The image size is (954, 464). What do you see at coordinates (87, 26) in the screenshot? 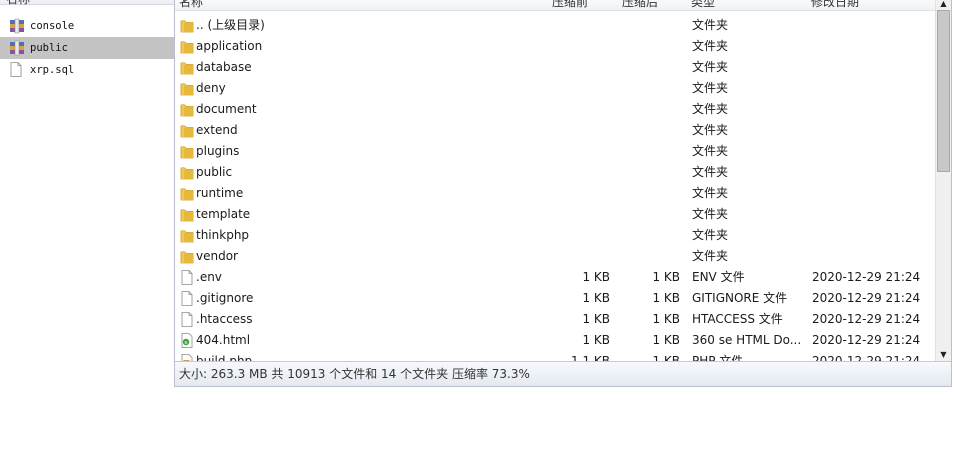
I see `tree-item: console` at bounding box center [87, 26].